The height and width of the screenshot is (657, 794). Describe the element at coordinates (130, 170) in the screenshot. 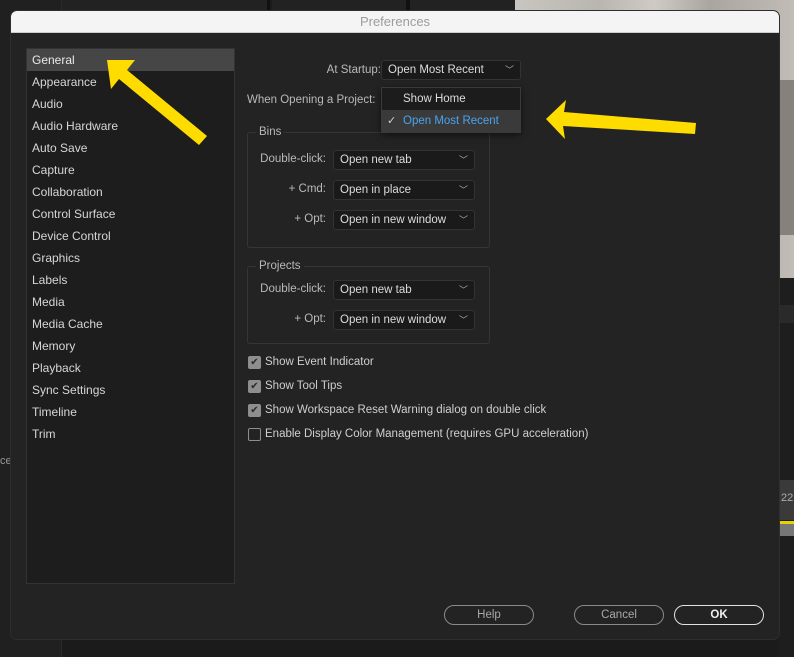

I see `sidebar-item-capture: Capture` at that location.